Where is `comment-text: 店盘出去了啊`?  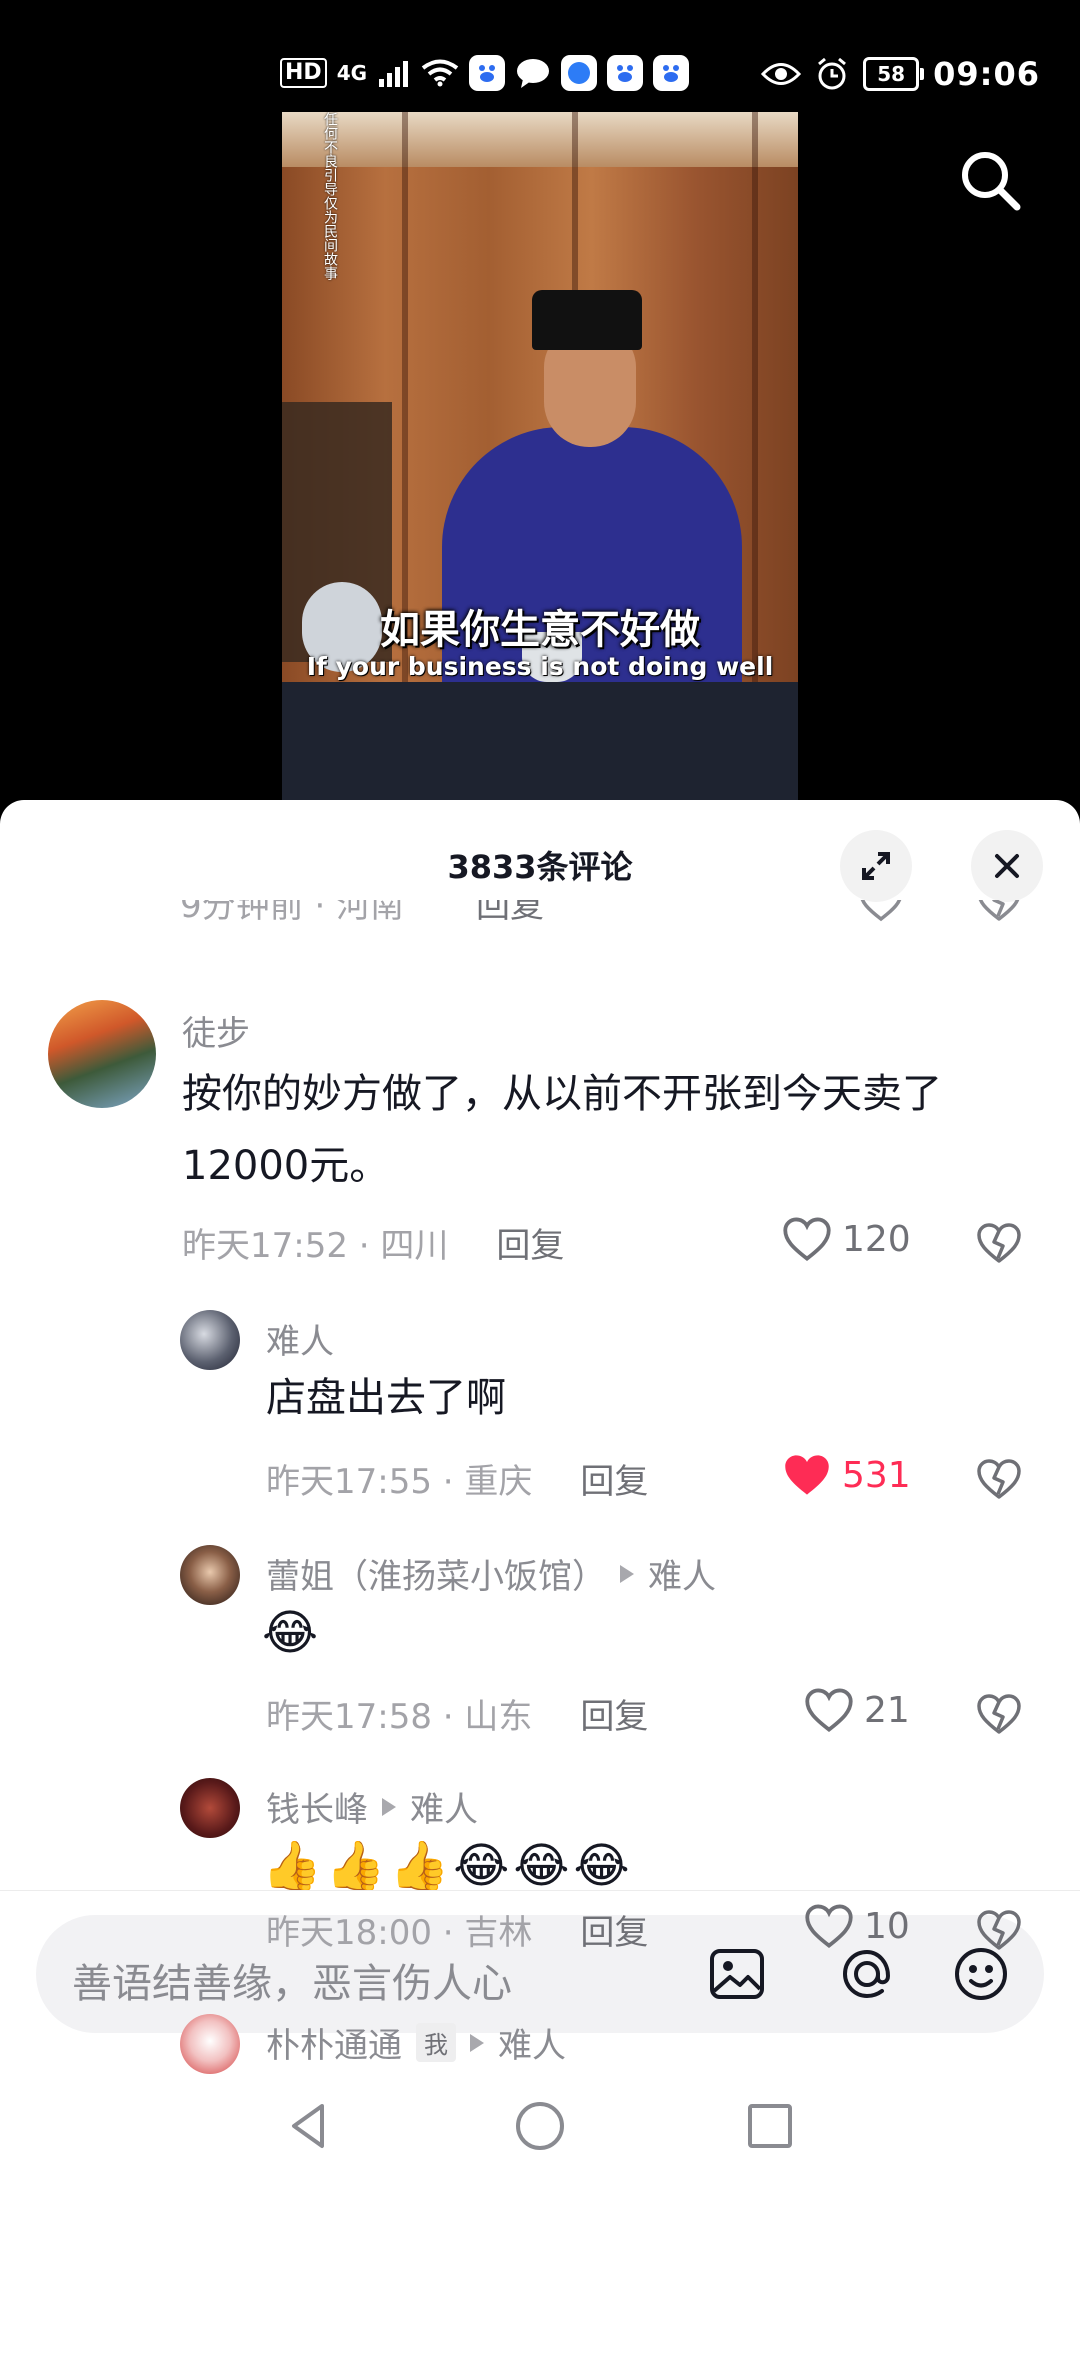 comment-text: 店盘出去了啊 is located at coordinates (386, 1398).